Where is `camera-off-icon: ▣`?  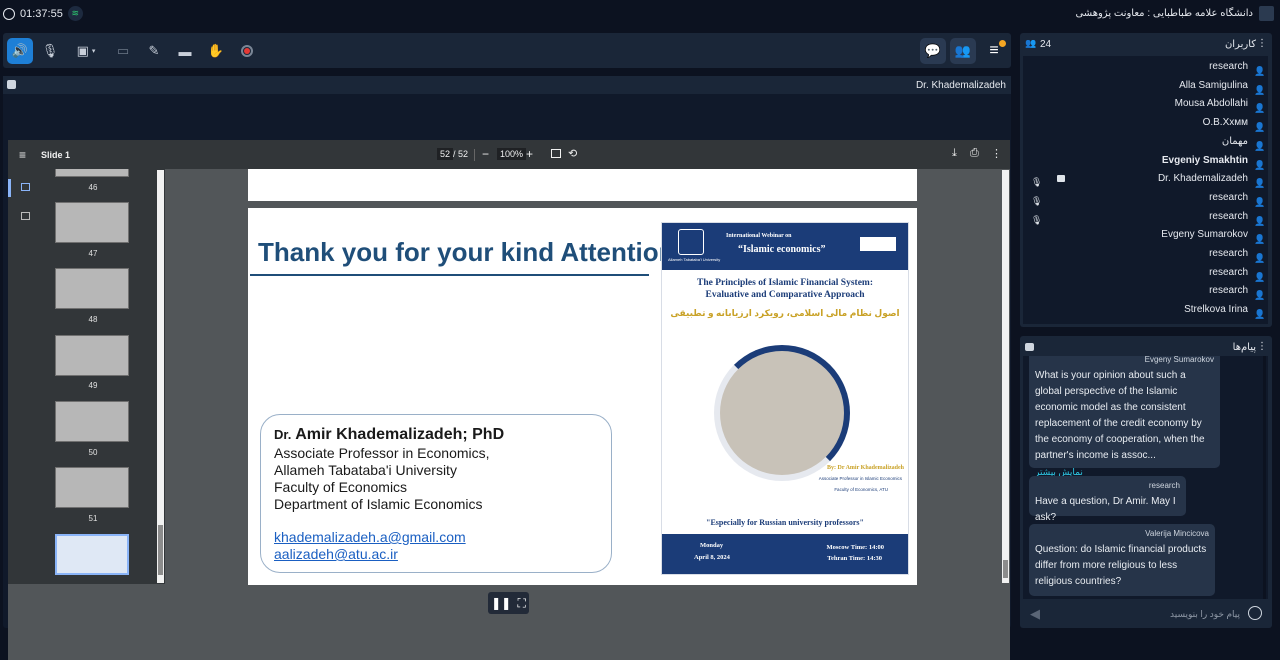 camera-off-icon: ▣ is located at coordinates (82, 50).